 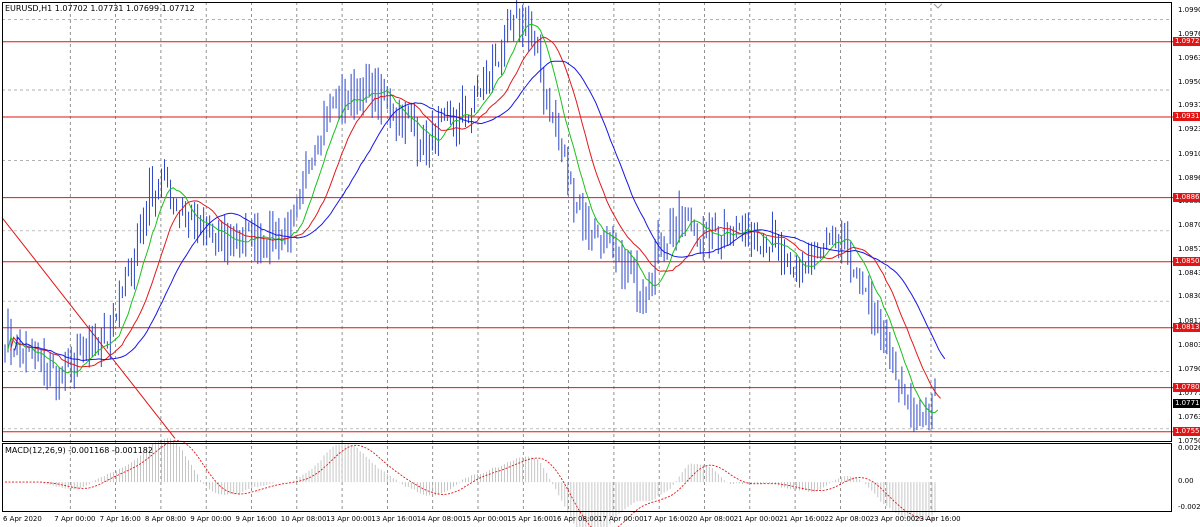 I want to click on price-axis-tick: 1.09370, so click(x=1189, y=105).